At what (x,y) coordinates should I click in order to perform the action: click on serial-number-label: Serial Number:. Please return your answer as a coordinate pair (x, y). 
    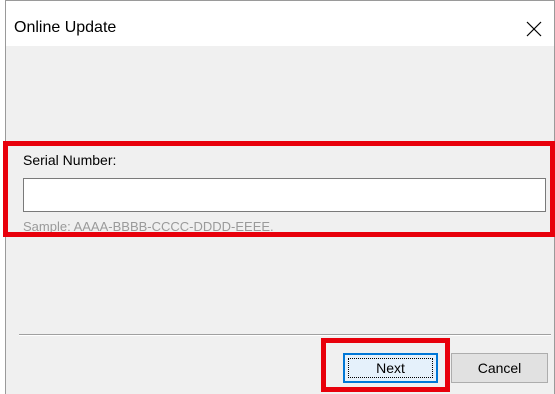
    Looking at the image, I should click on (70, 160).